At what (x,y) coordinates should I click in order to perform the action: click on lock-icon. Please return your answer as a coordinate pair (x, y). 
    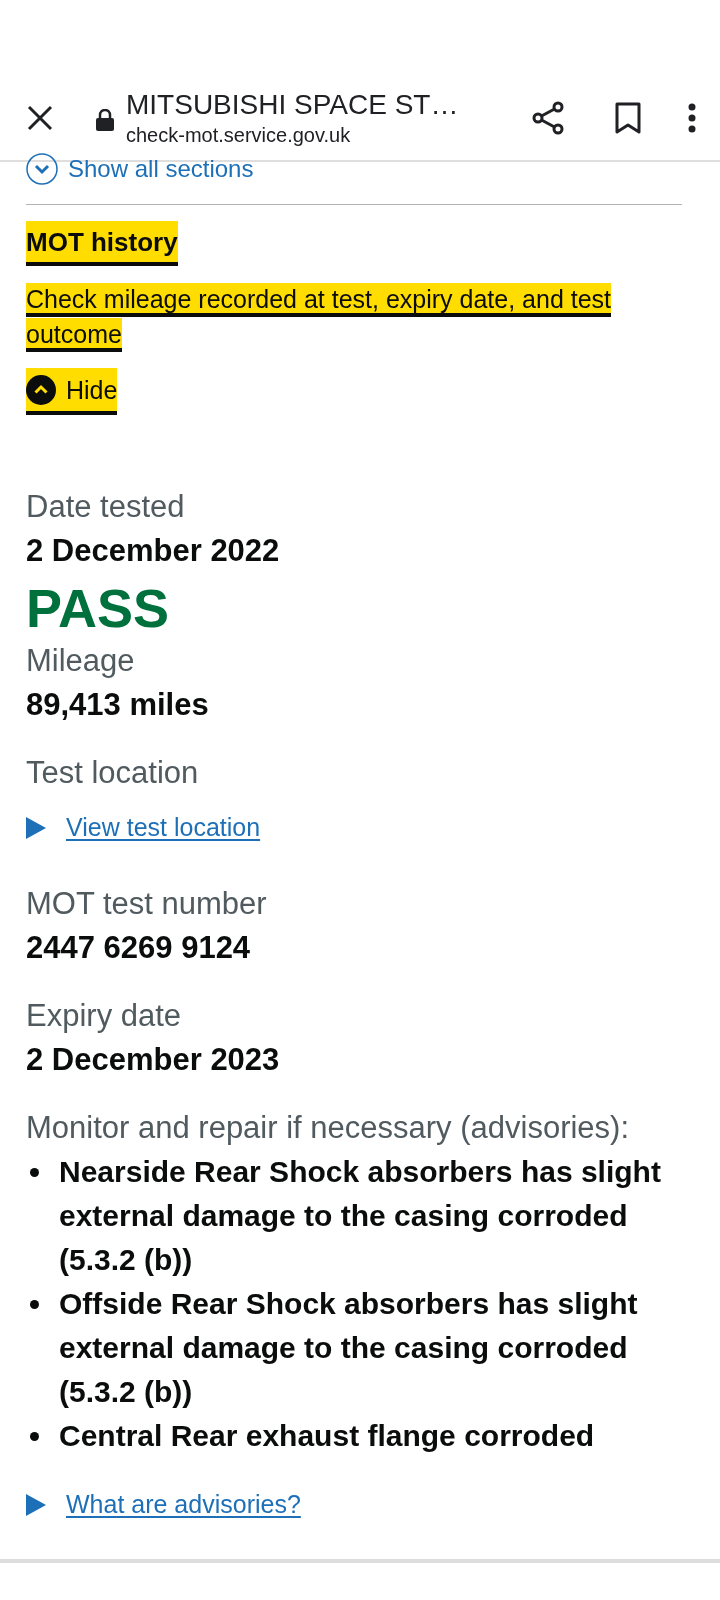
    Looking at the image, I should click on (105, 120).